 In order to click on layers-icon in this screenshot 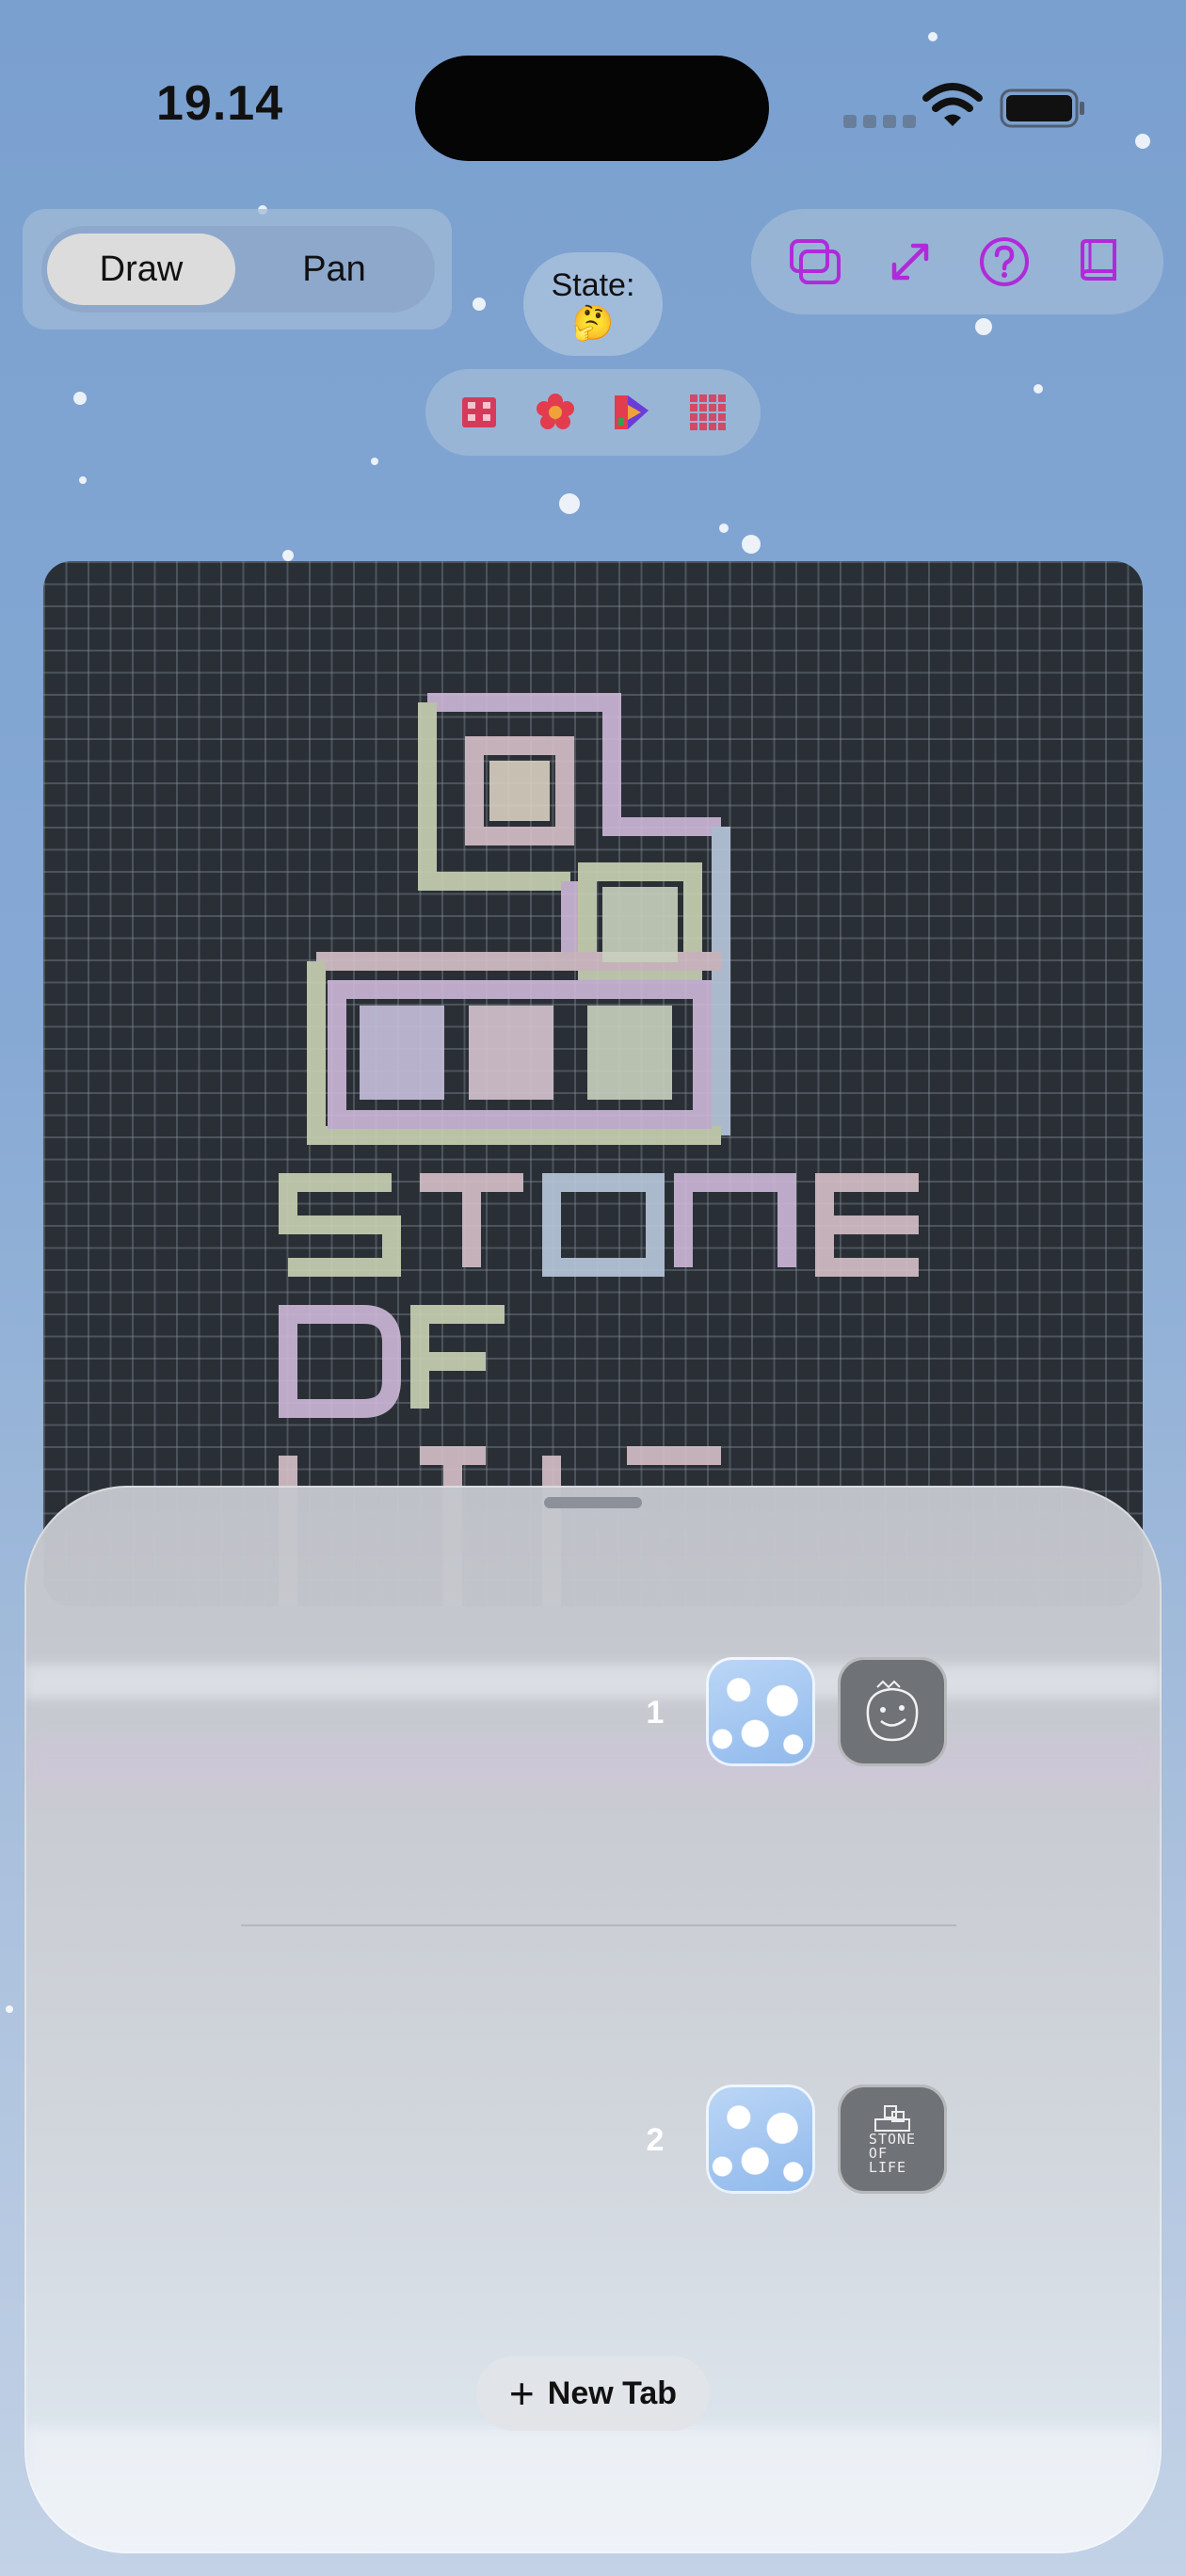, I will do `click(815, 261)`.